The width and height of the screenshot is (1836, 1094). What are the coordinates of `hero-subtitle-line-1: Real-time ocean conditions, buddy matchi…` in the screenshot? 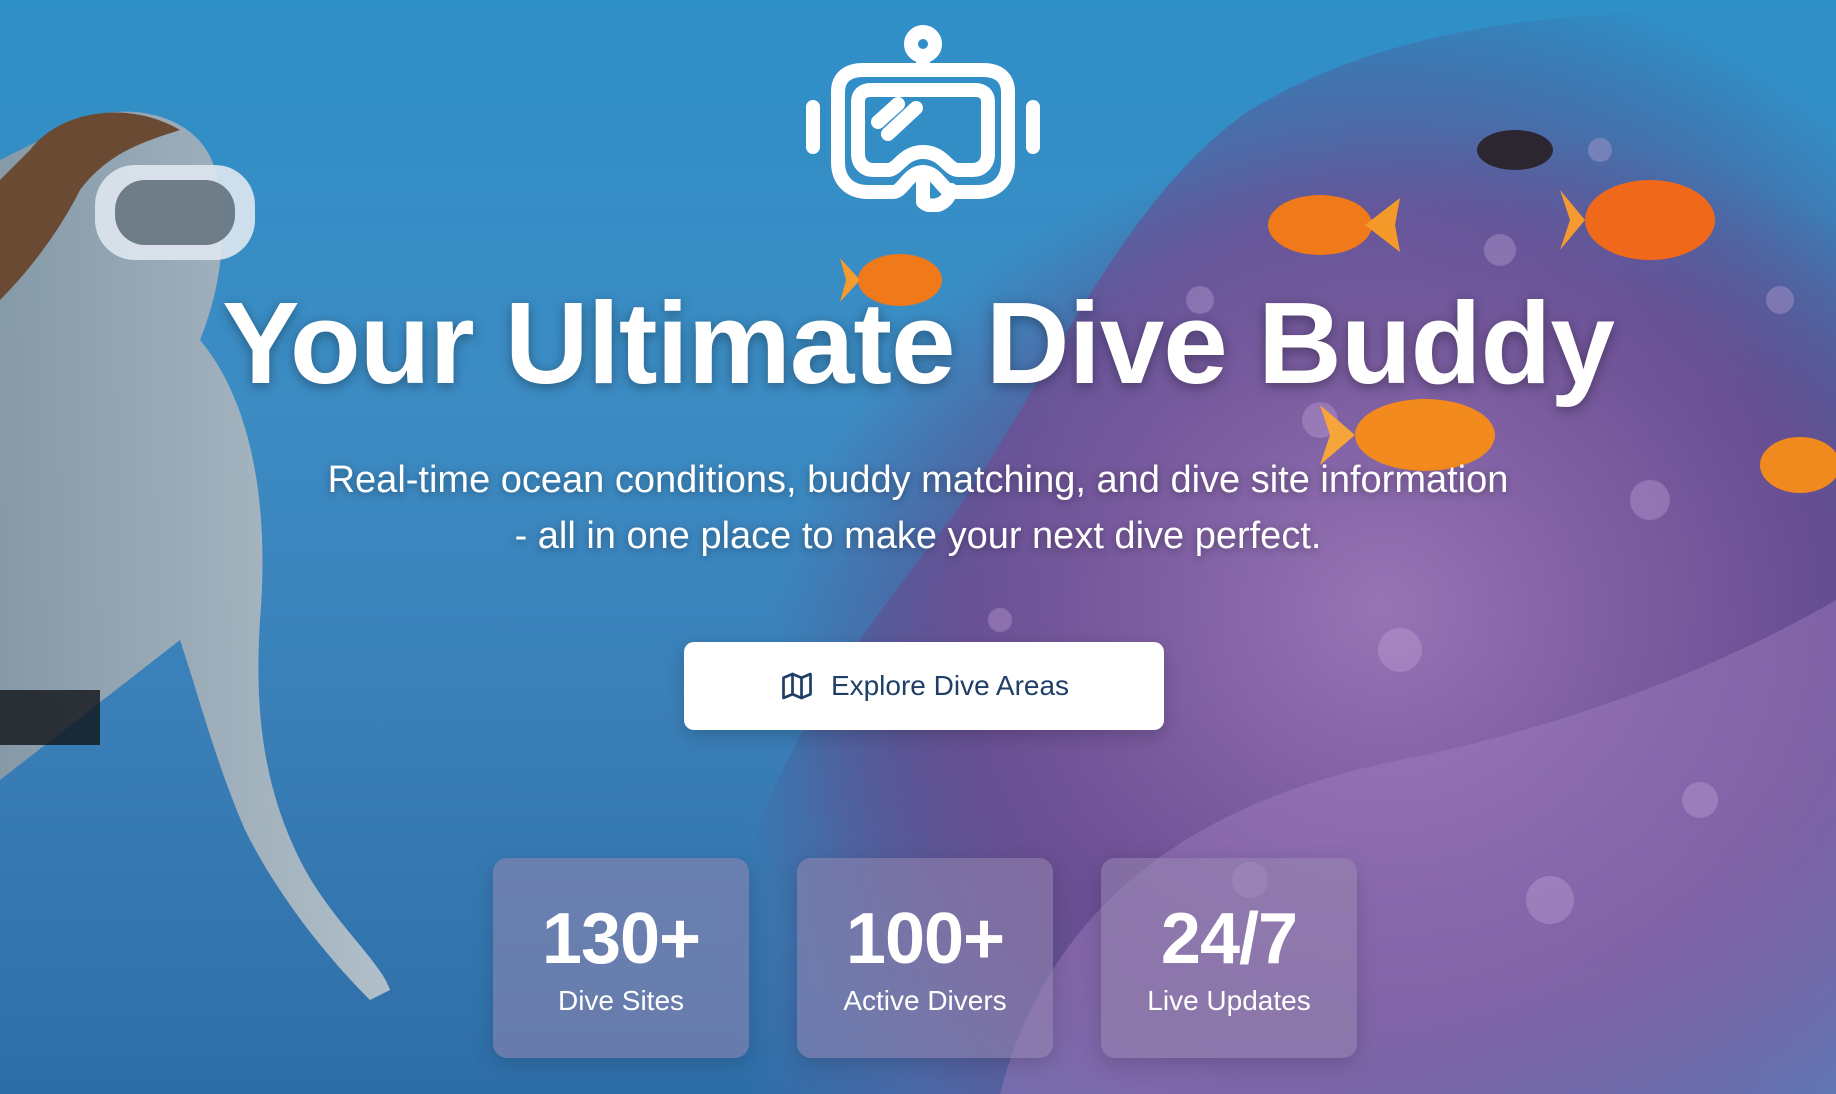 It's located at (918, 480).